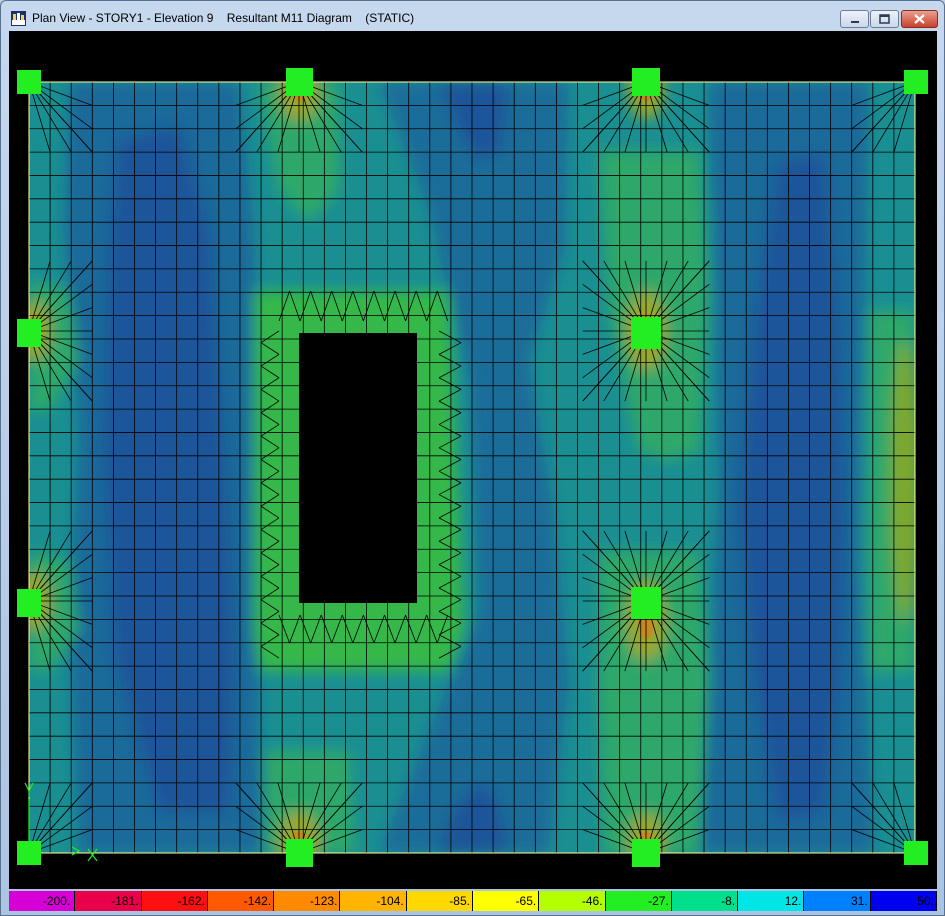  I want to click on legend-swatch: -104., so click(373, 901).